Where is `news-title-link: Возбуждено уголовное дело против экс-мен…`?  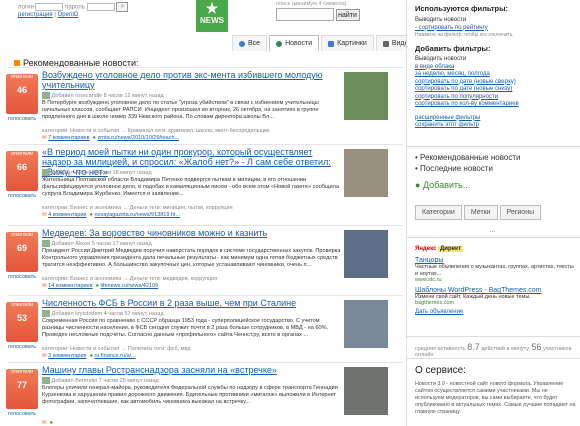 news-title-link: Возбуждено уголовное дело против экс-мен… is located at coordinates (192, 80).